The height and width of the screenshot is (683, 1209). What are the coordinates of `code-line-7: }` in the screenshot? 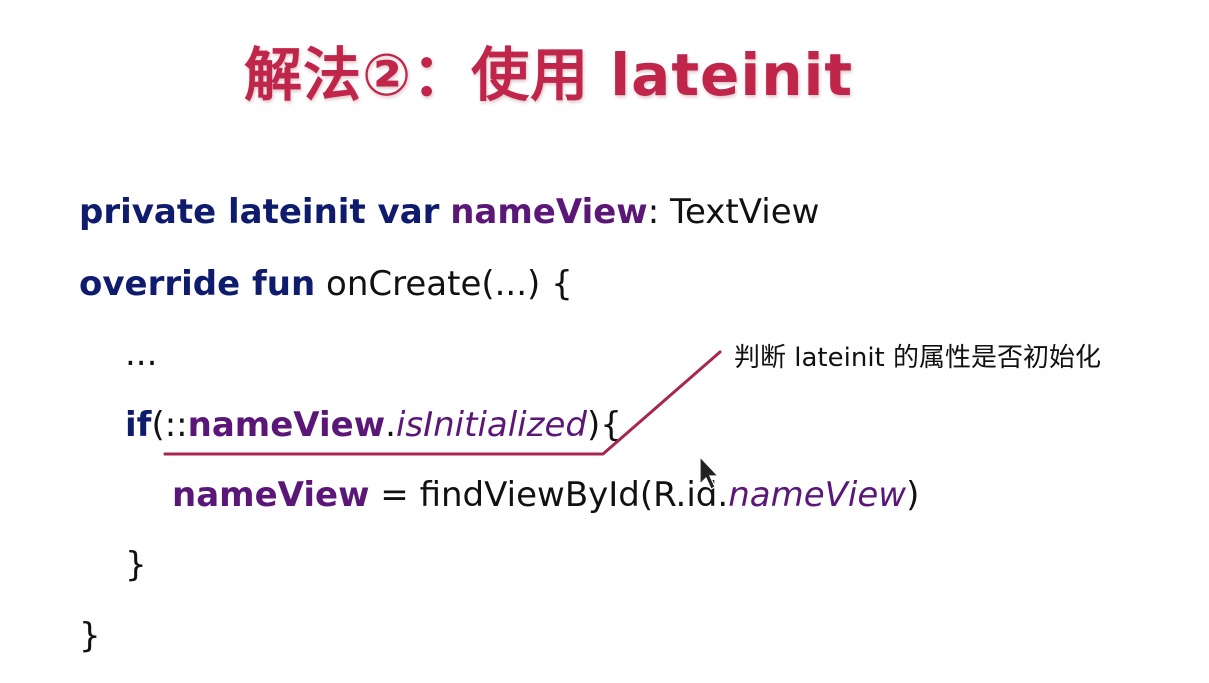 It's located at (90, 636).